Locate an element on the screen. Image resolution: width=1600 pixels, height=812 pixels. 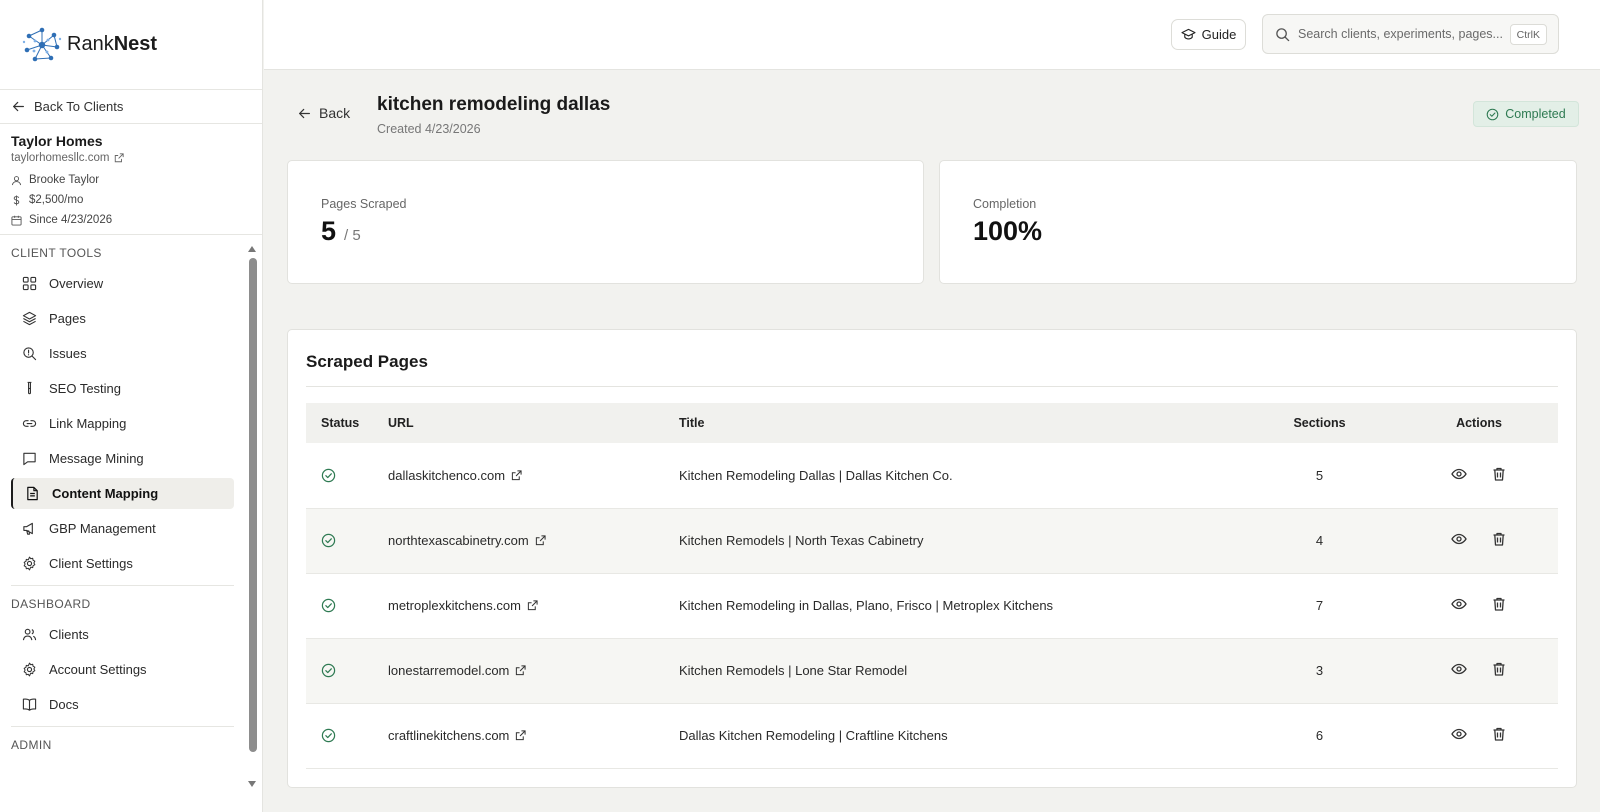
sidebar-item-gbp-management: GBP Management is located at coordinates (122, 528).